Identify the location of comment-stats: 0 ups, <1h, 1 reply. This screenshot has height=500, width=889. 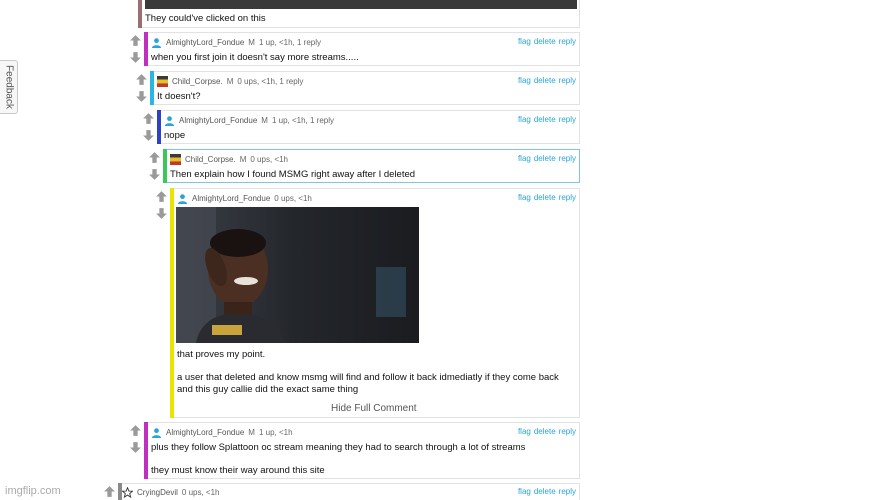
(270, 81).